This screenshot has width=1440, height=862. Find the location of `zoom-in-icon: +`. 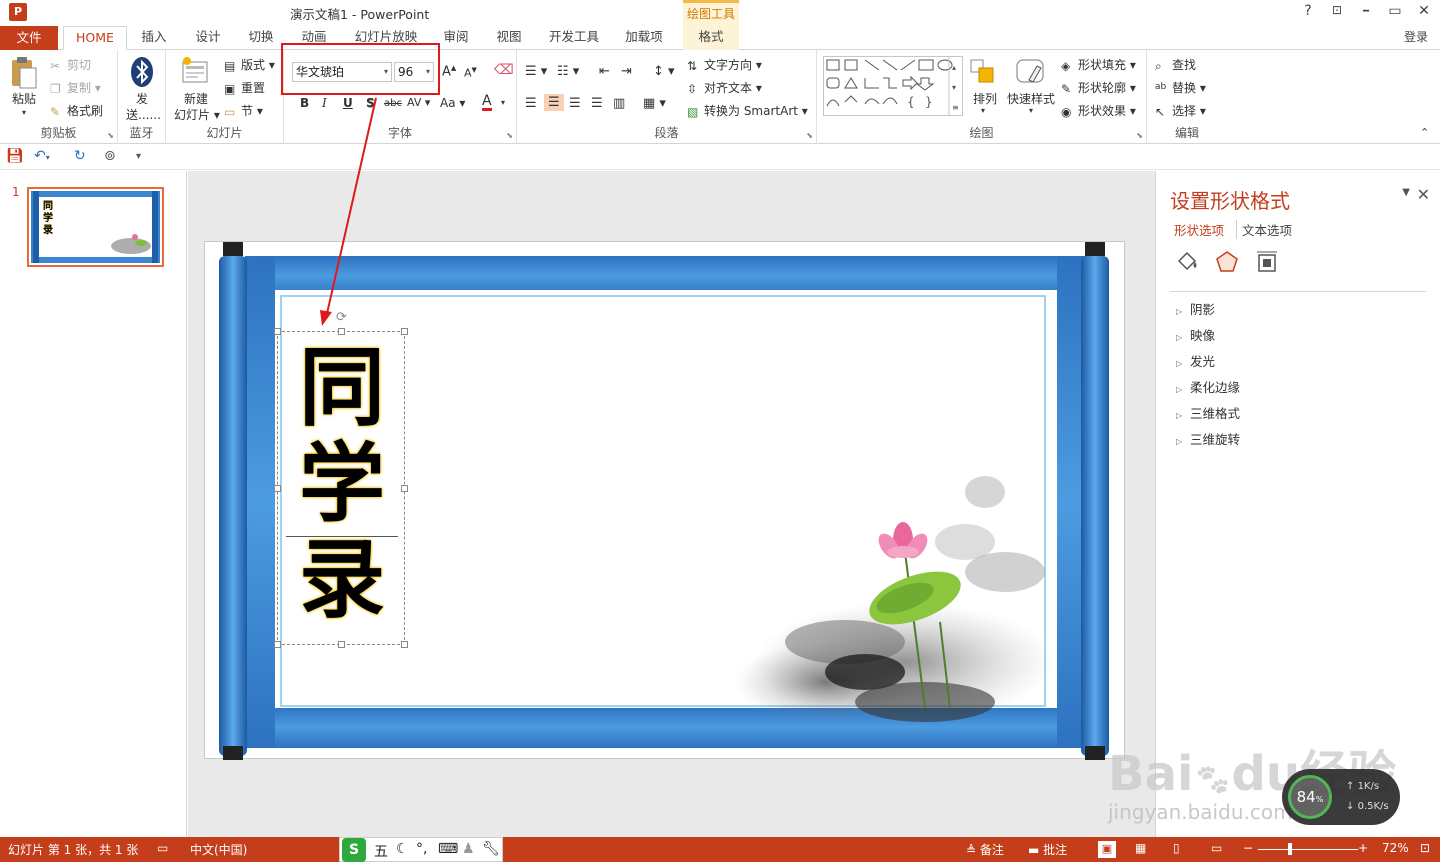

zoom-in-icon: + is located at coordinates (1363, 848).